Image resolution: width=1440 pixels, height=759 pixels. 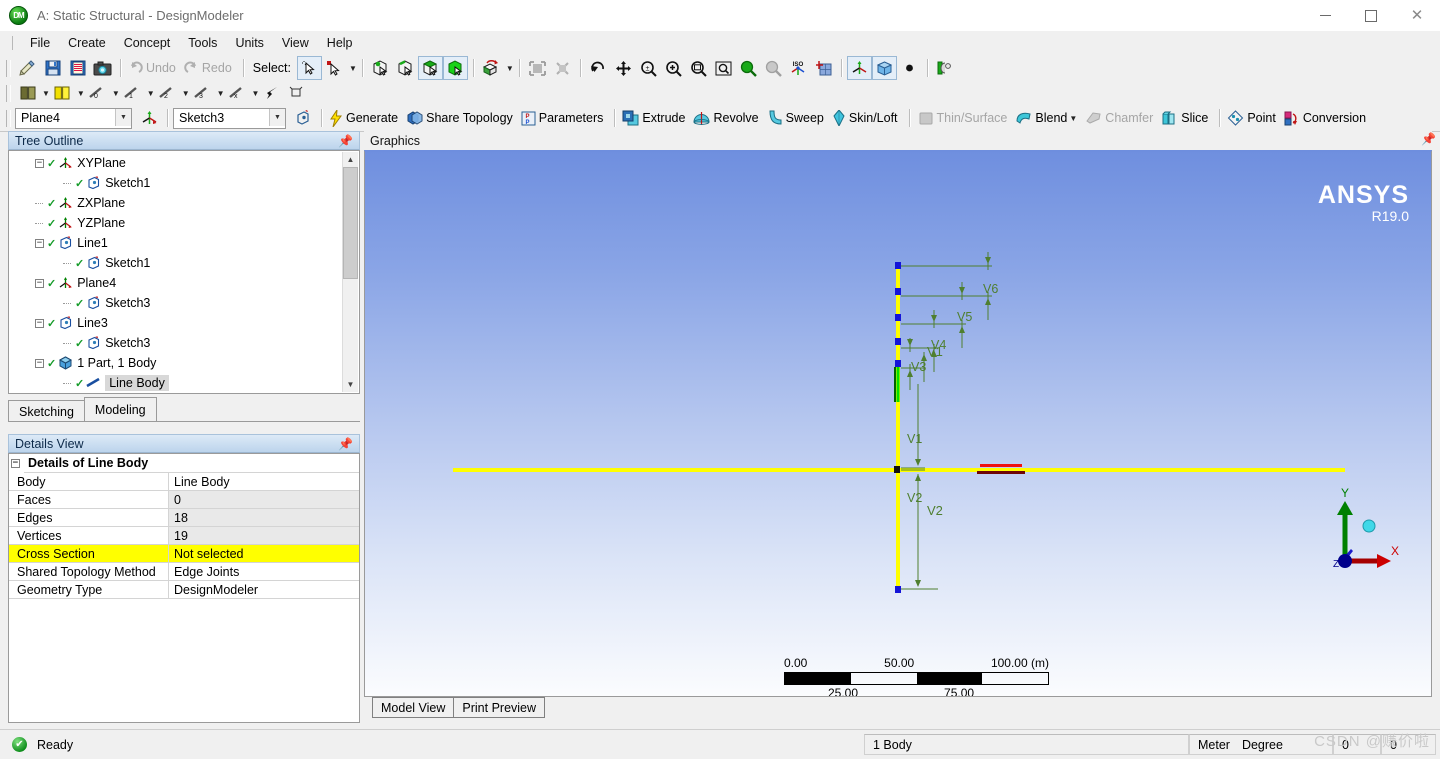 I want to click on box-select-icon, so click(x=334, y=68).